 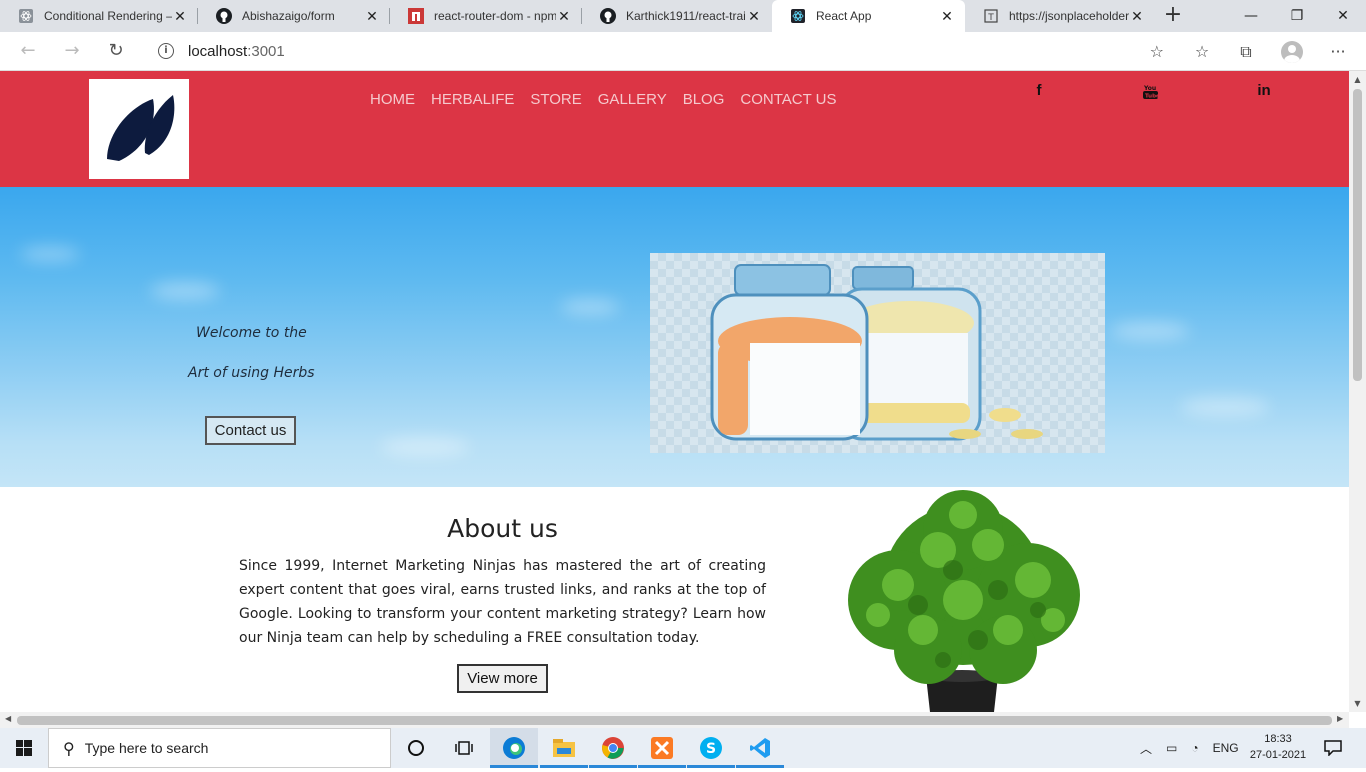 What do you see at coordinates (1246, 52) in the screenshot?
I see `collections-icon: ⧉` at bounding box center [1246, 52].